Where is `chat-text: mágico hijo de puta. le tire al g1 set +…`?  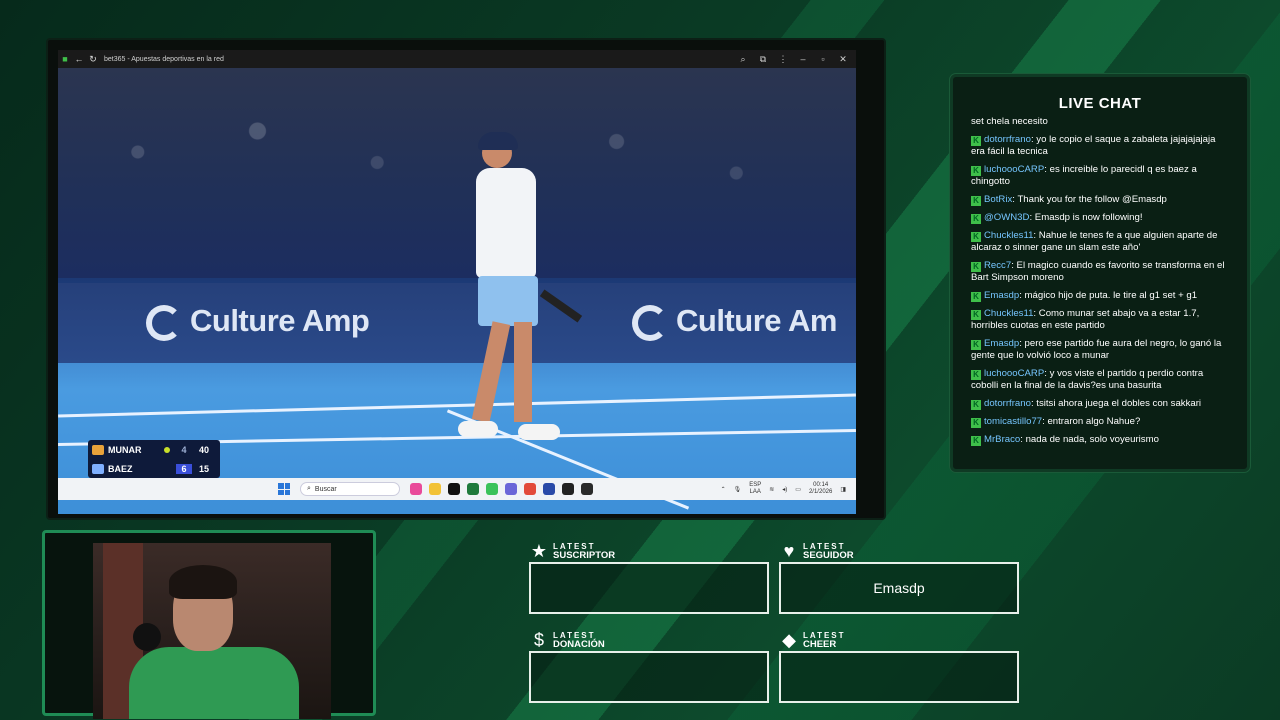
chat-text: mágico hijo de puta. le tire al g1 set +… is located at coordinates (1111, 295).